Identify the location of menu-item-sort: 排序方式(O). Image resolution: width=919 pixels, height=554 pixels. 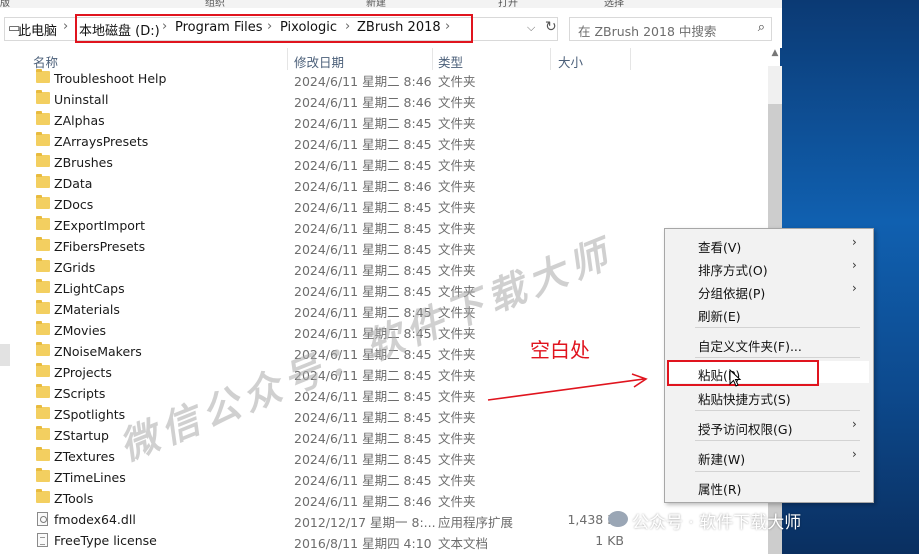
(733, 269).